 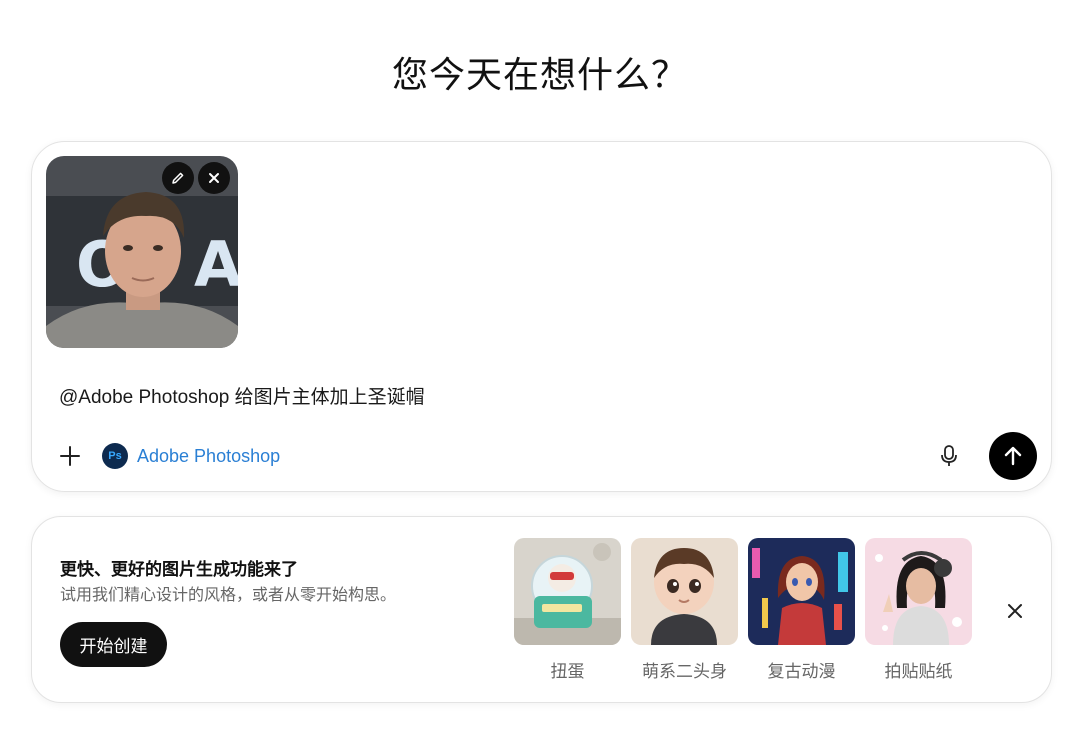 What do you see at coordinates (216, 264) in the screenshot?
I see `svg-text: A` at bounding box center [216, 264].